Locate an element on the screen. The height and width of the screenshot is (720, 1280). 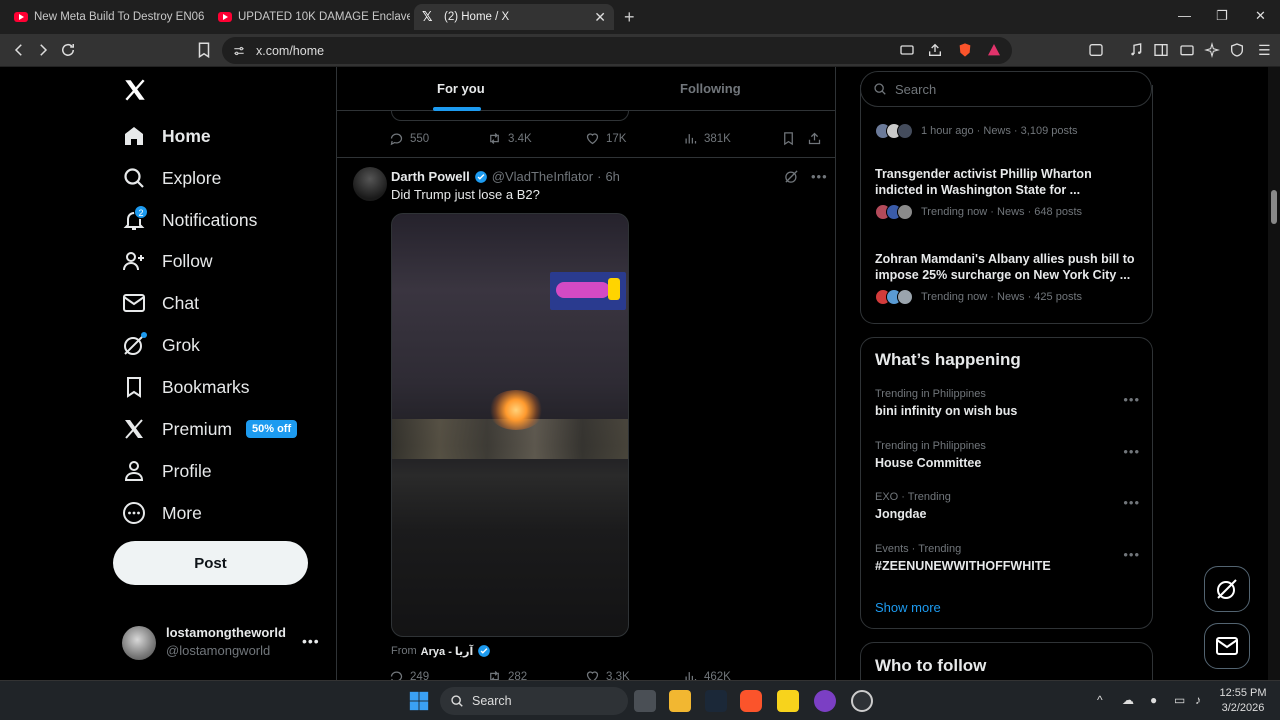
account-switcher: lostamongtheworld @lostamongworld ••• is located at coordinates (224, 643).